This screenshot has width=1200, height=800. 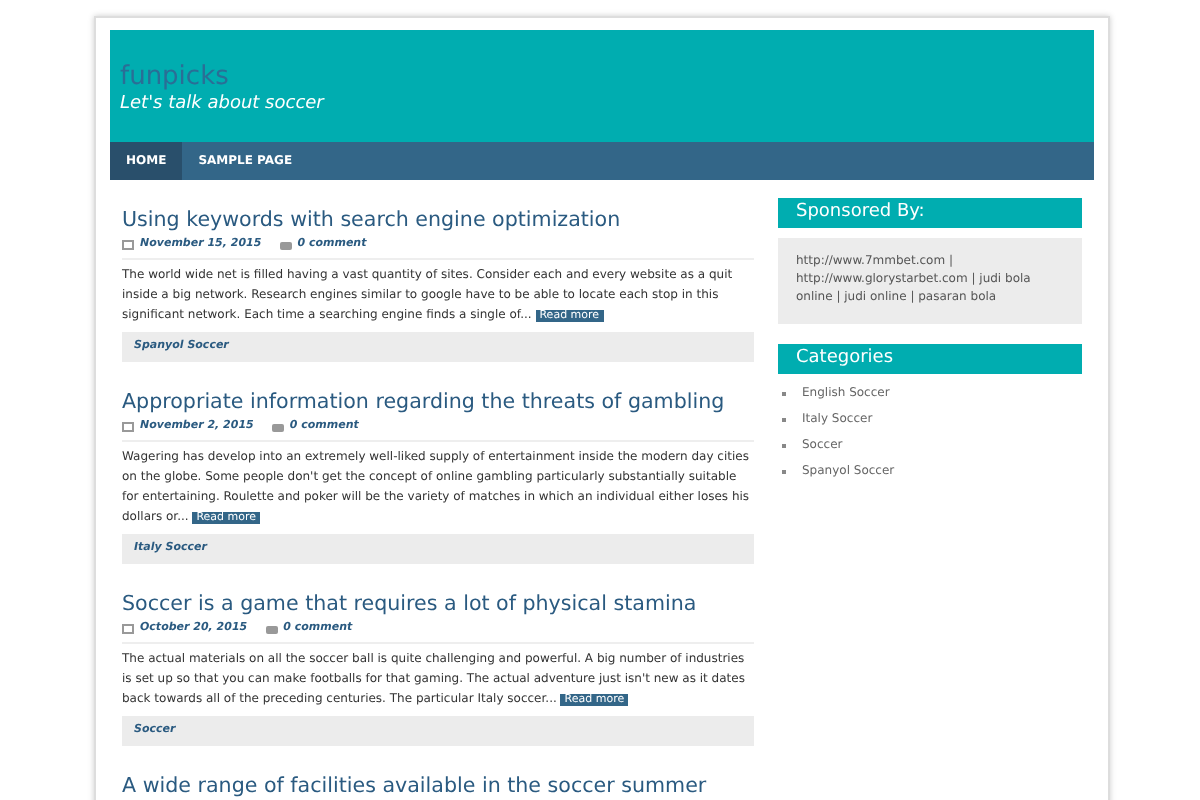 I want to click on widget-title: Sponsored By:, so click(x=930, y=213).